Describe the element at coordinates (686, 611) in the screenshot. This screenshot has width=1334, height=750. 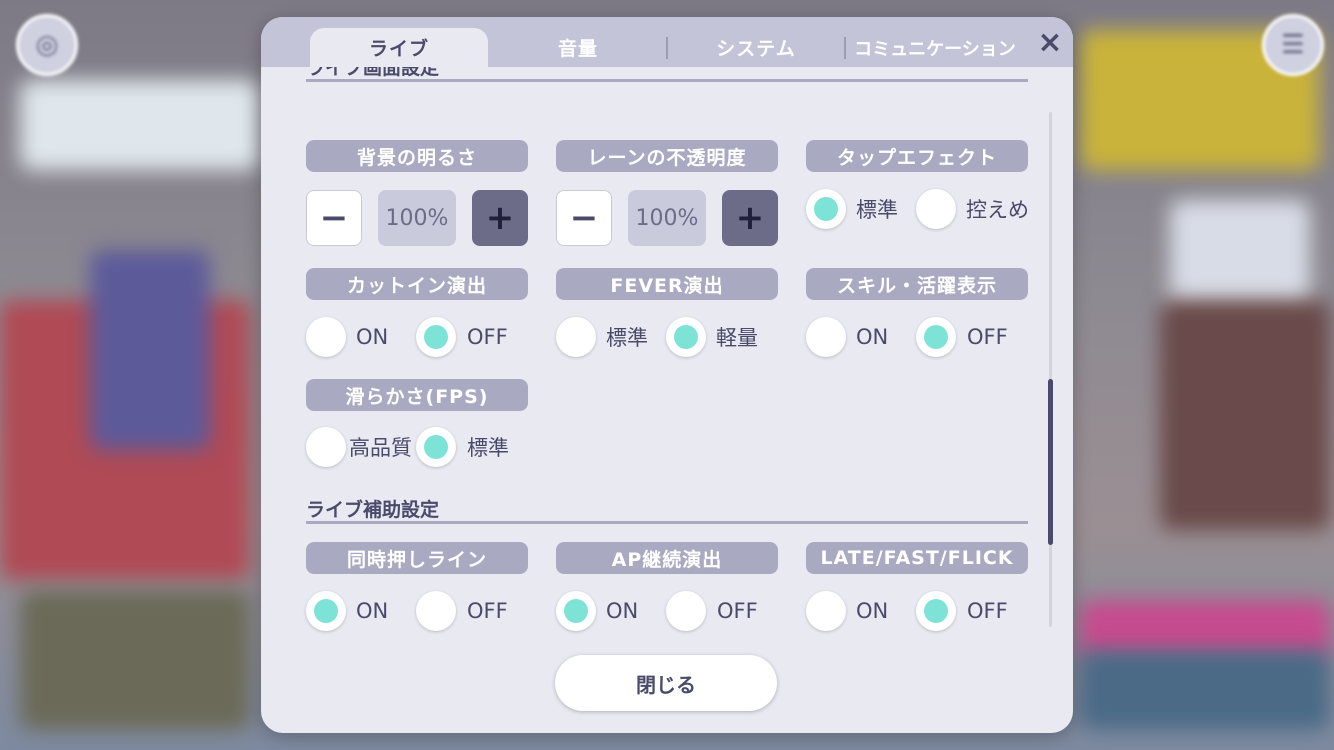
I see `ap-effect-off-radio` at that location.